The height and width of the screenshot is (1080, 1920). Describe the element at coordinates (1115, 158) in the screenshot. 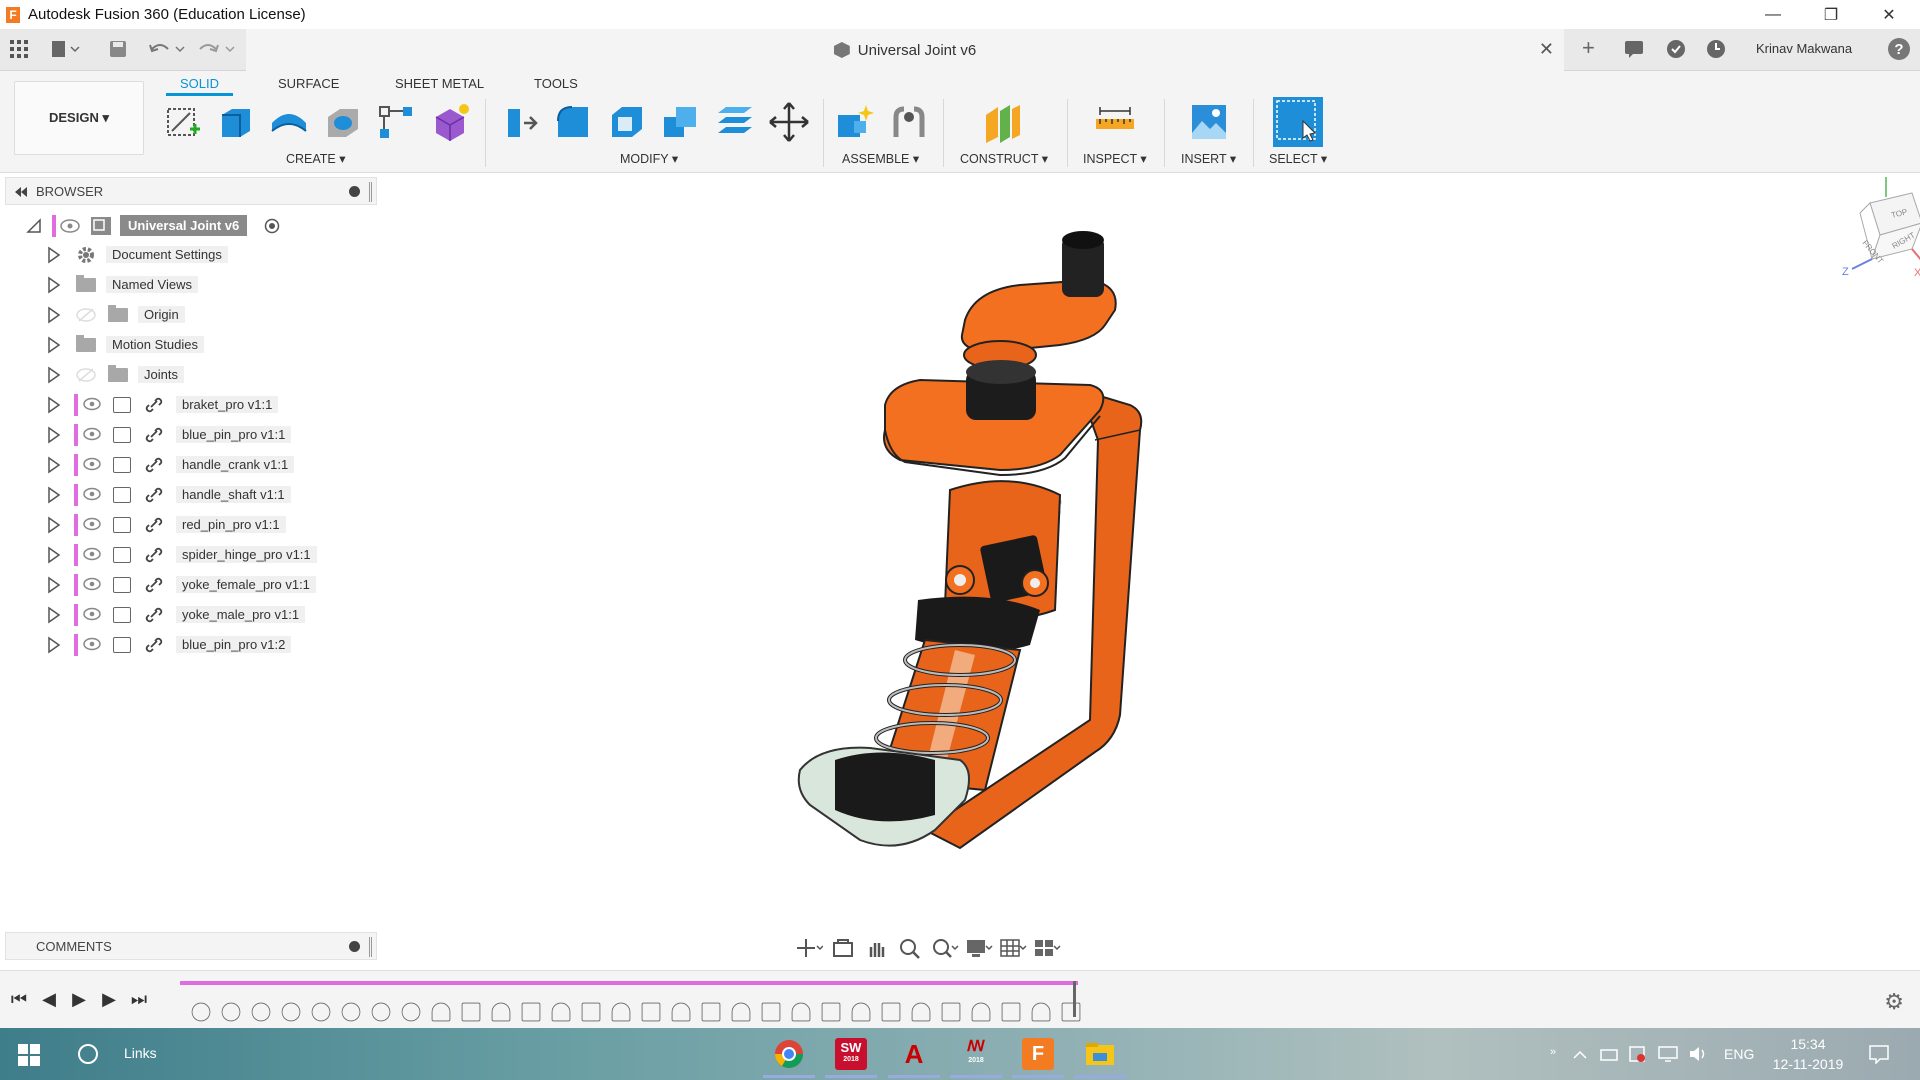

I see `inspect-menu: INSPECT ▾` at that location.